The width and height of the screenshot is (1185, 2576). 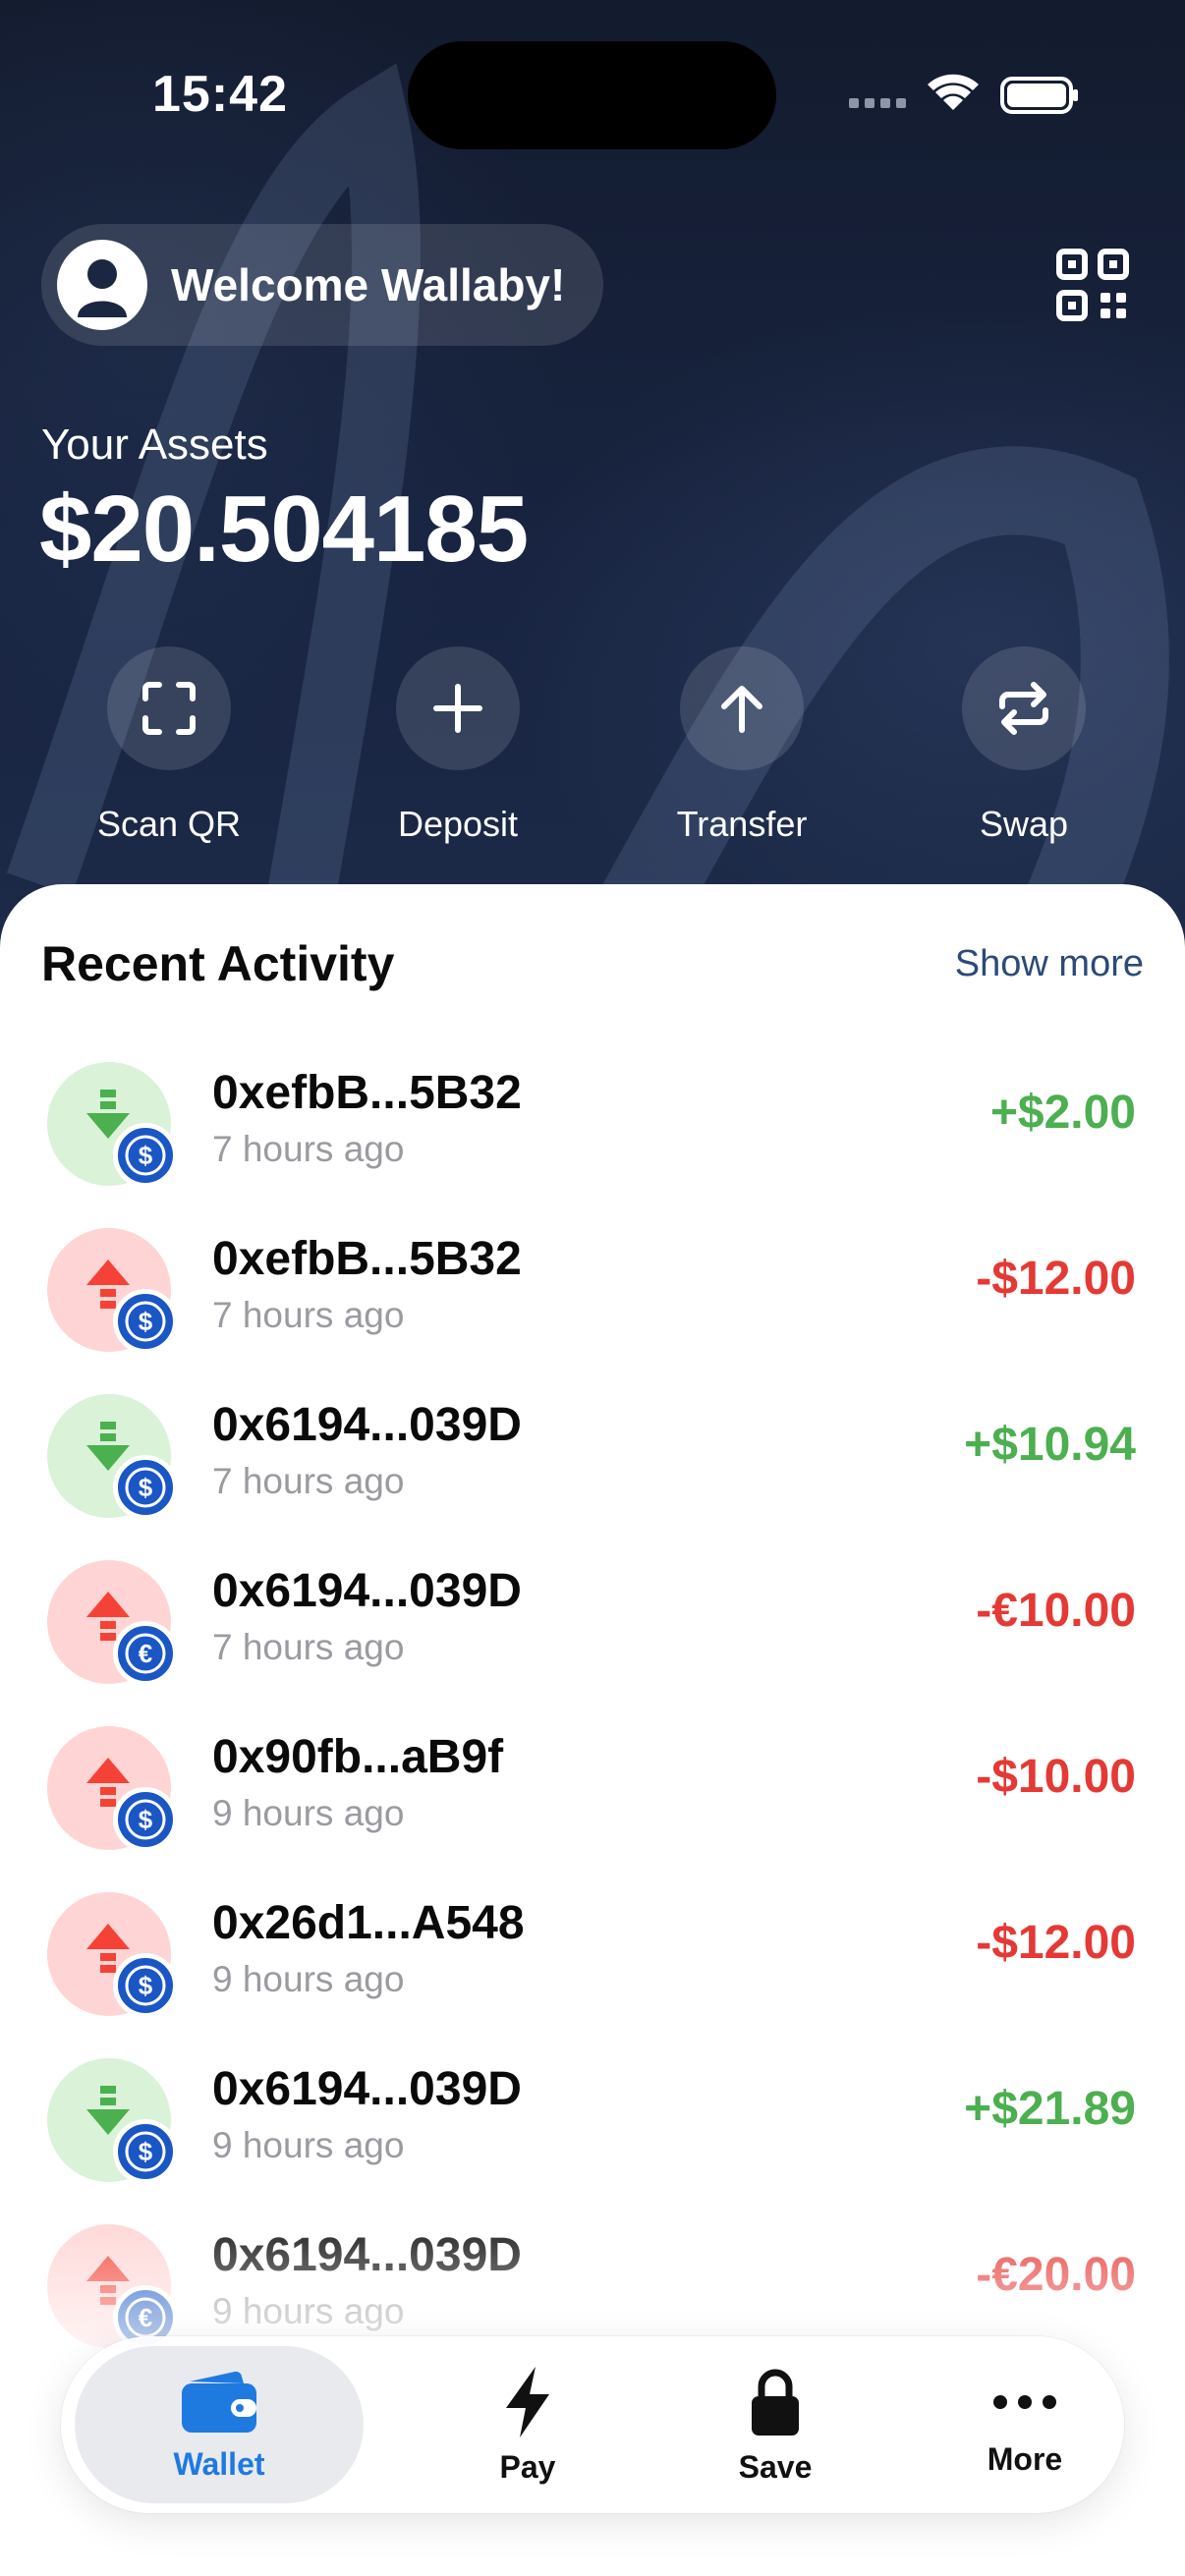 What do you see at coordinates (1024, 745) in the screenshot?
I see `swap-button: Swap` at bounding box center [1024, 745].